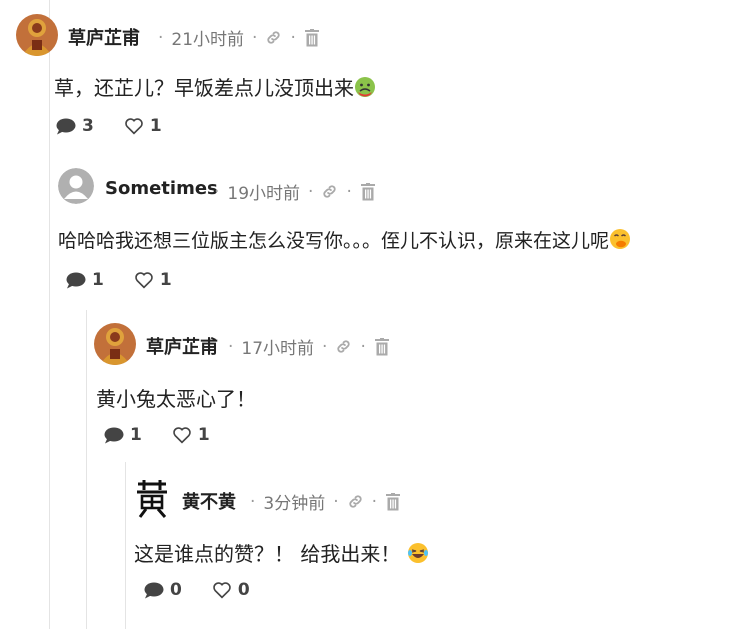  What do you see at coordinates (176, 399) in the screenshot?
I see `comment-text: 黄小兔太恶心了！` at bounding box center [176, 399].